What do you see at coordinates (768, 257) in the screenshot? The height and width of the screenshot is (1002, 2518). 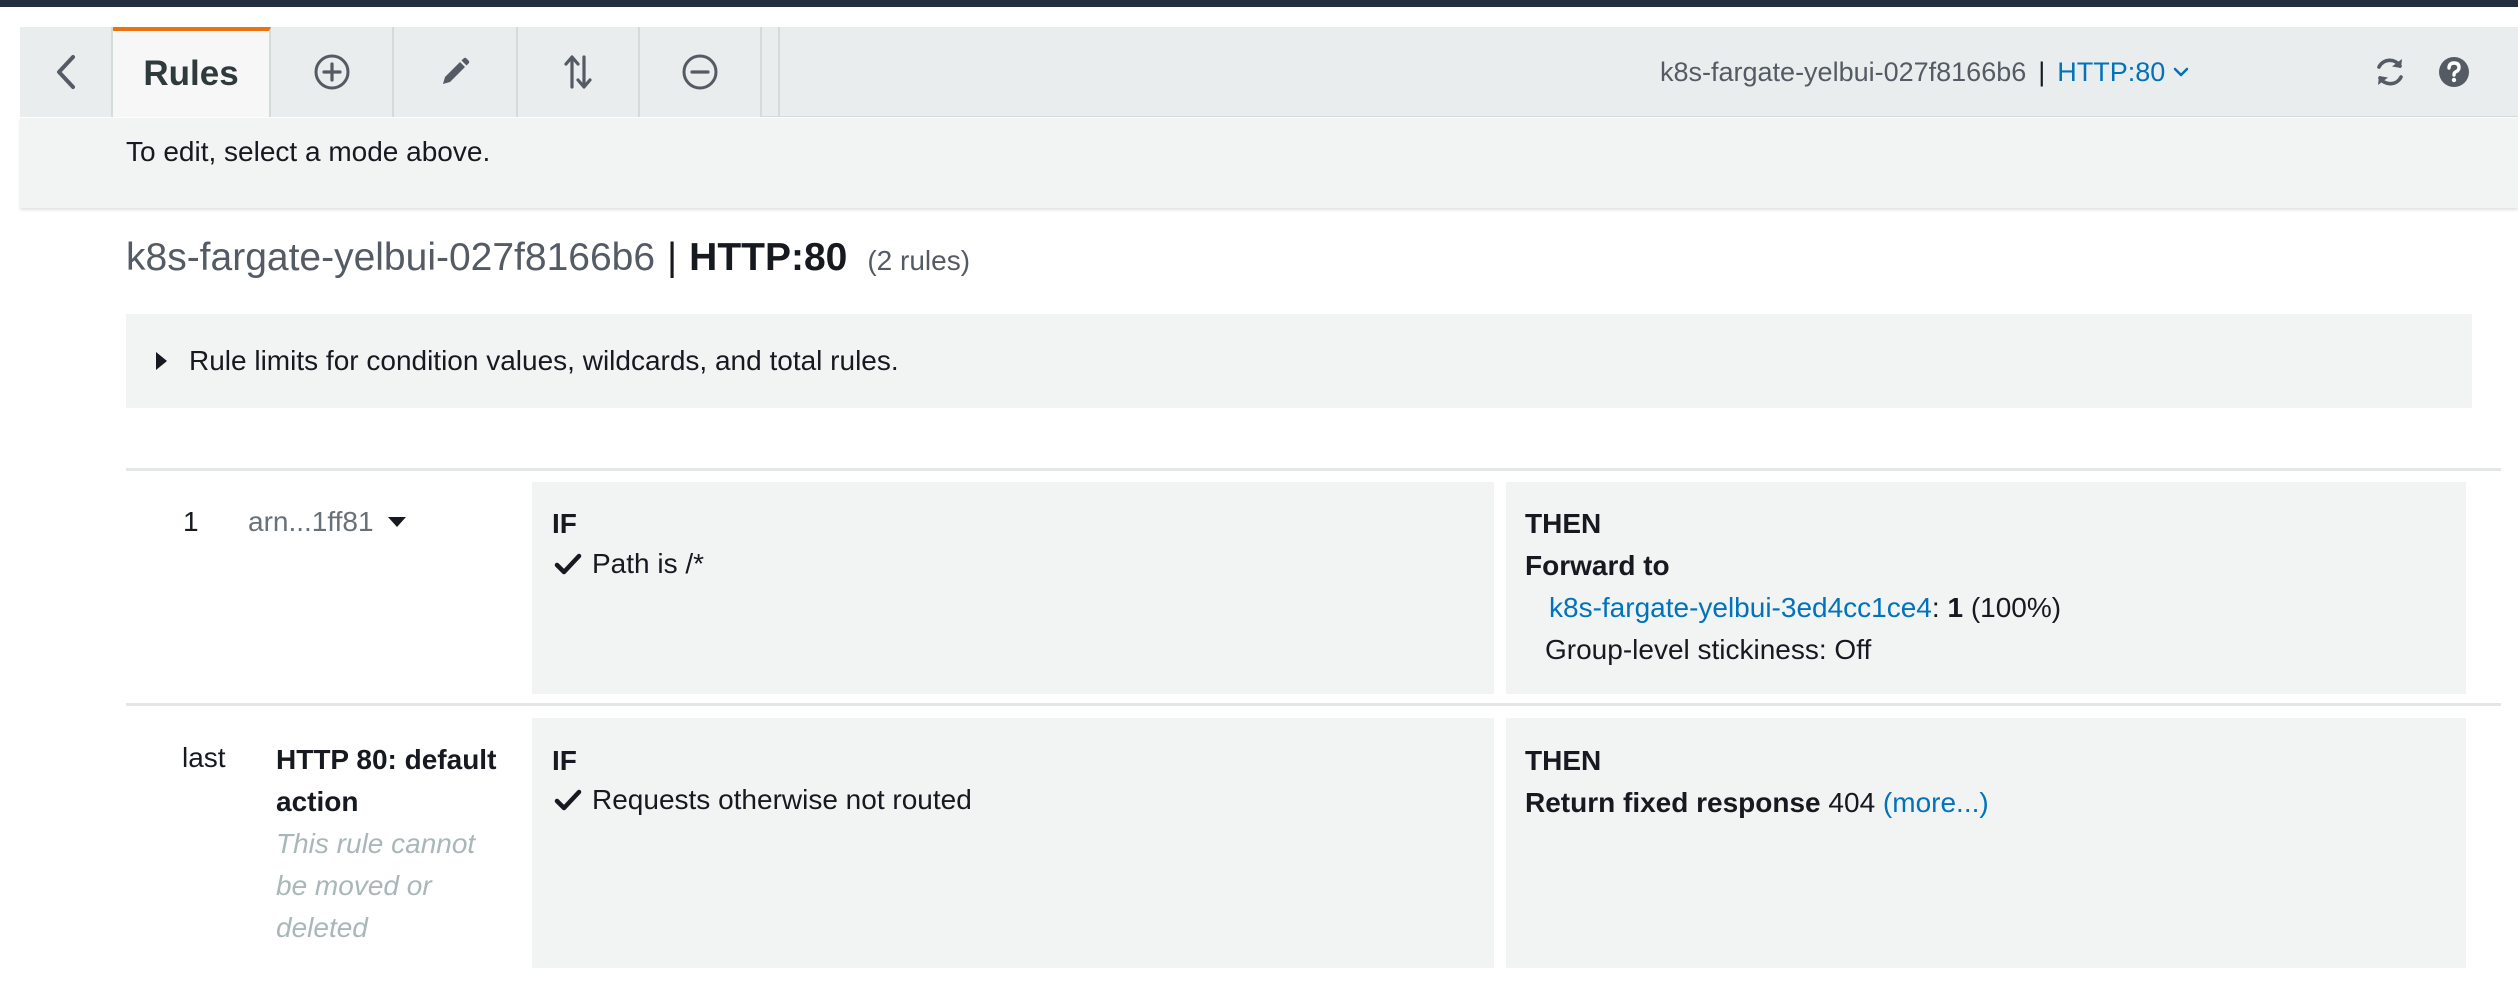 I see `heading-listener: HTTP:80` at bounding box center [768, 257].